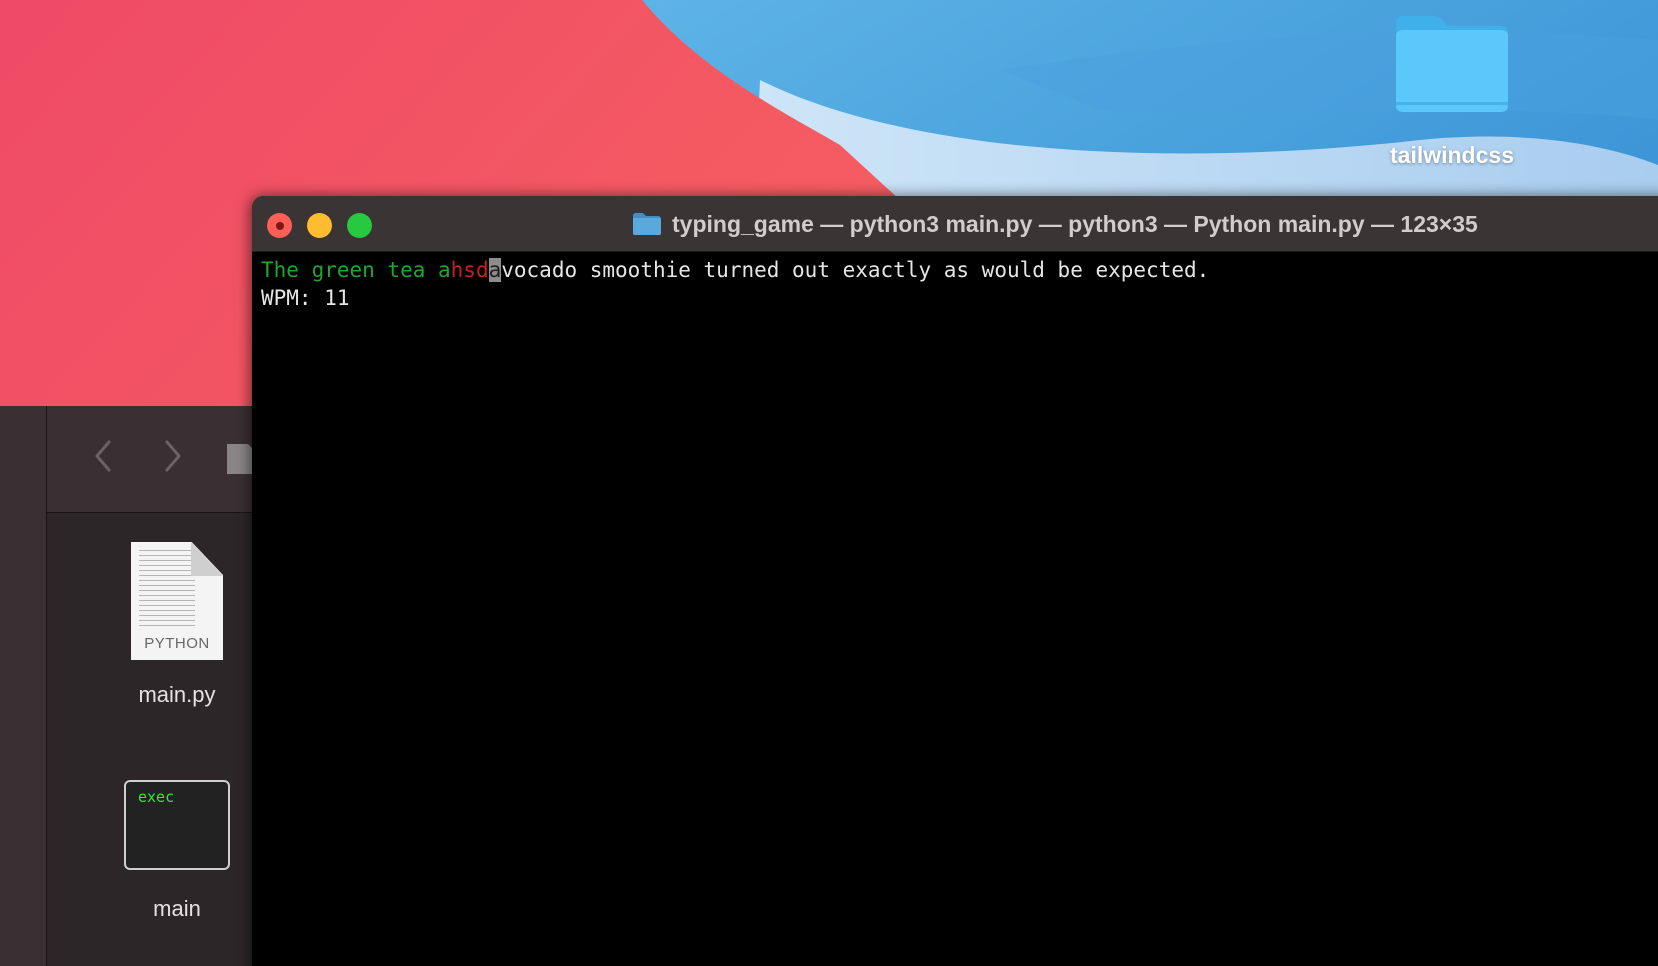 This screenshot has width=1658, height=966. I want to click on maximize-button, so click(359, 225).